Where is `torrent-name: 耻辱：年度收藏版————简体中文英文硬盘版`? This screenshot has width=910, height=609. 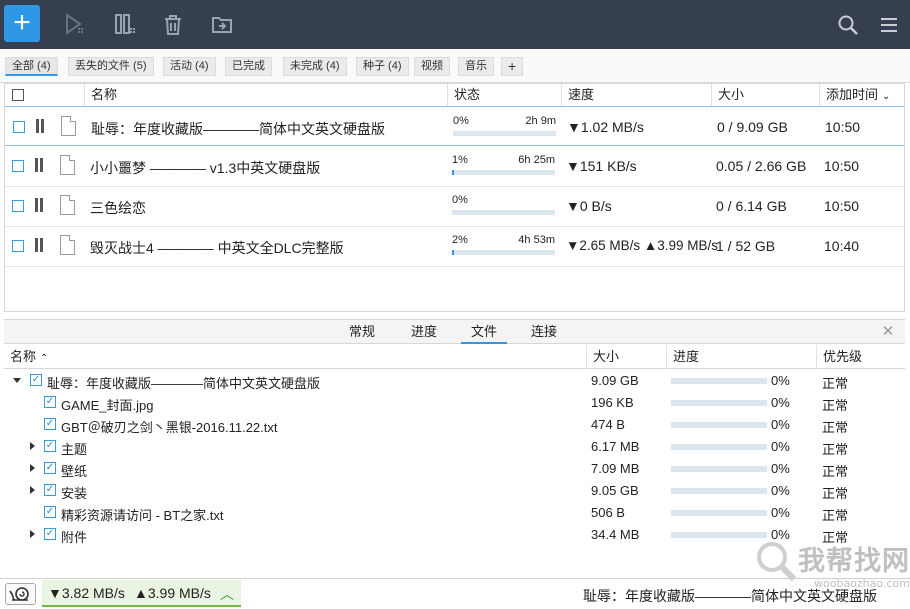 torrent-name: 耻辱：年度收藏版————简体中文英文硬盘版 is located at coordinates (238, 129).